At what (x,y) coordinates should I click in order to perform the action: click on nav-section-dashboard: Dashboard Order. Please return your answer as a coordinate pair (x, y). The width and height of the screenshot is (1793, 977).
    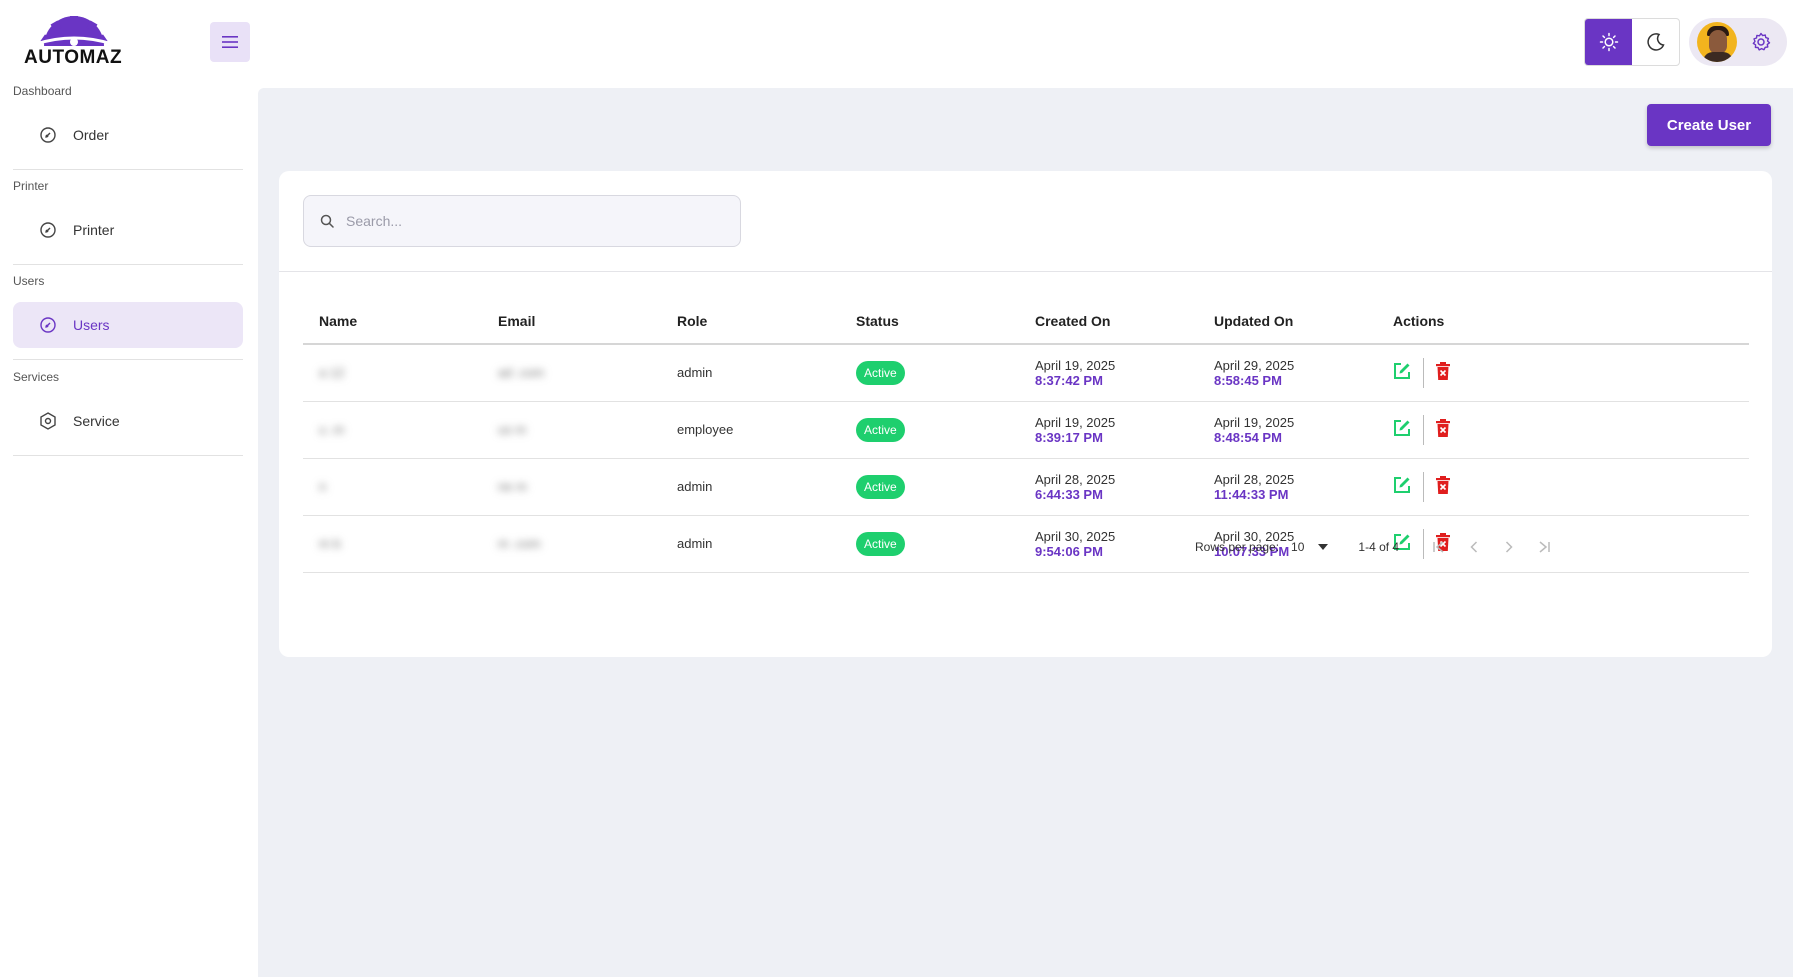
    Looking at the image, I should click on (128, 121).